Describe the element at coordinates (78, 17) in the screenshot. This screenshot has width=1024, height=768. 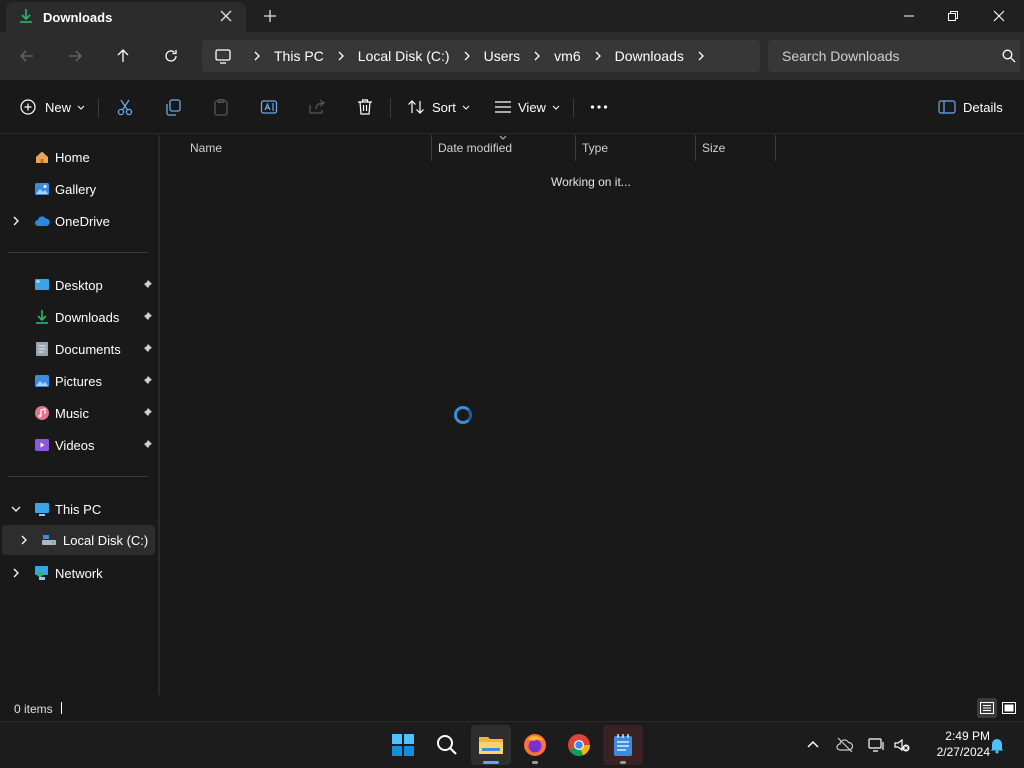
I see `tab-title: Downloads` at that location.